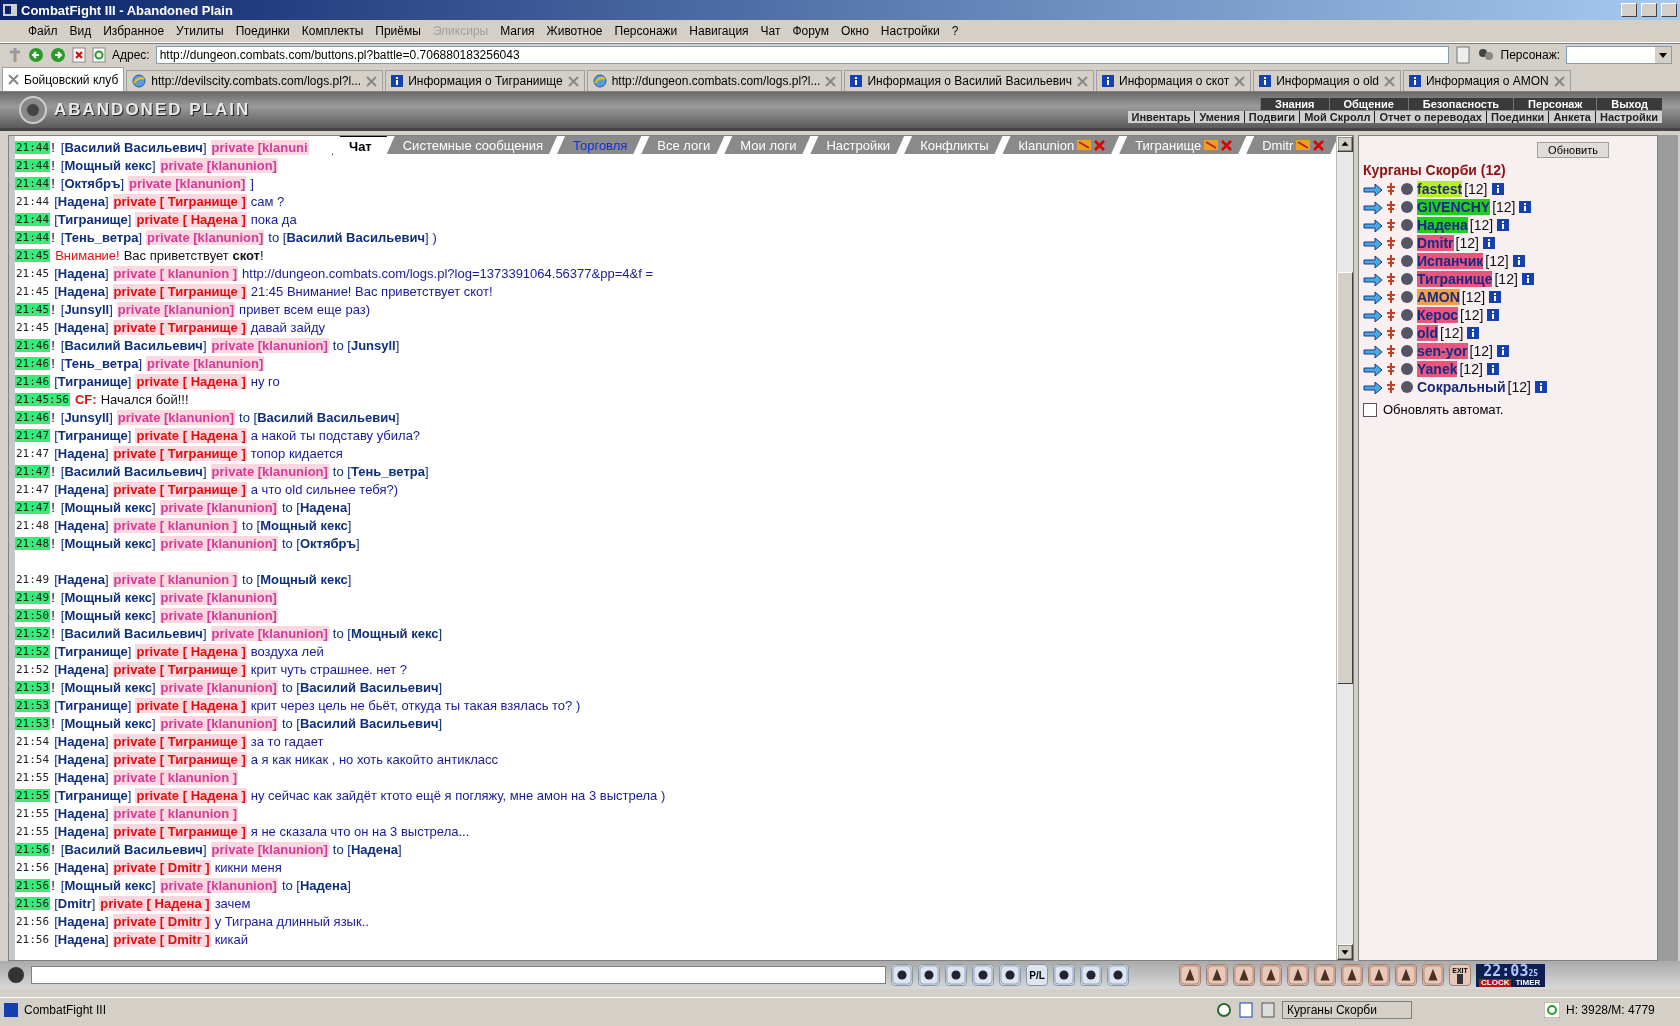 Image resolution: width=1680 pixels, height=1026 pixels. Describe the element at coordinates (1246, 1010) in the screenshot. I see `document-icon` at that location.